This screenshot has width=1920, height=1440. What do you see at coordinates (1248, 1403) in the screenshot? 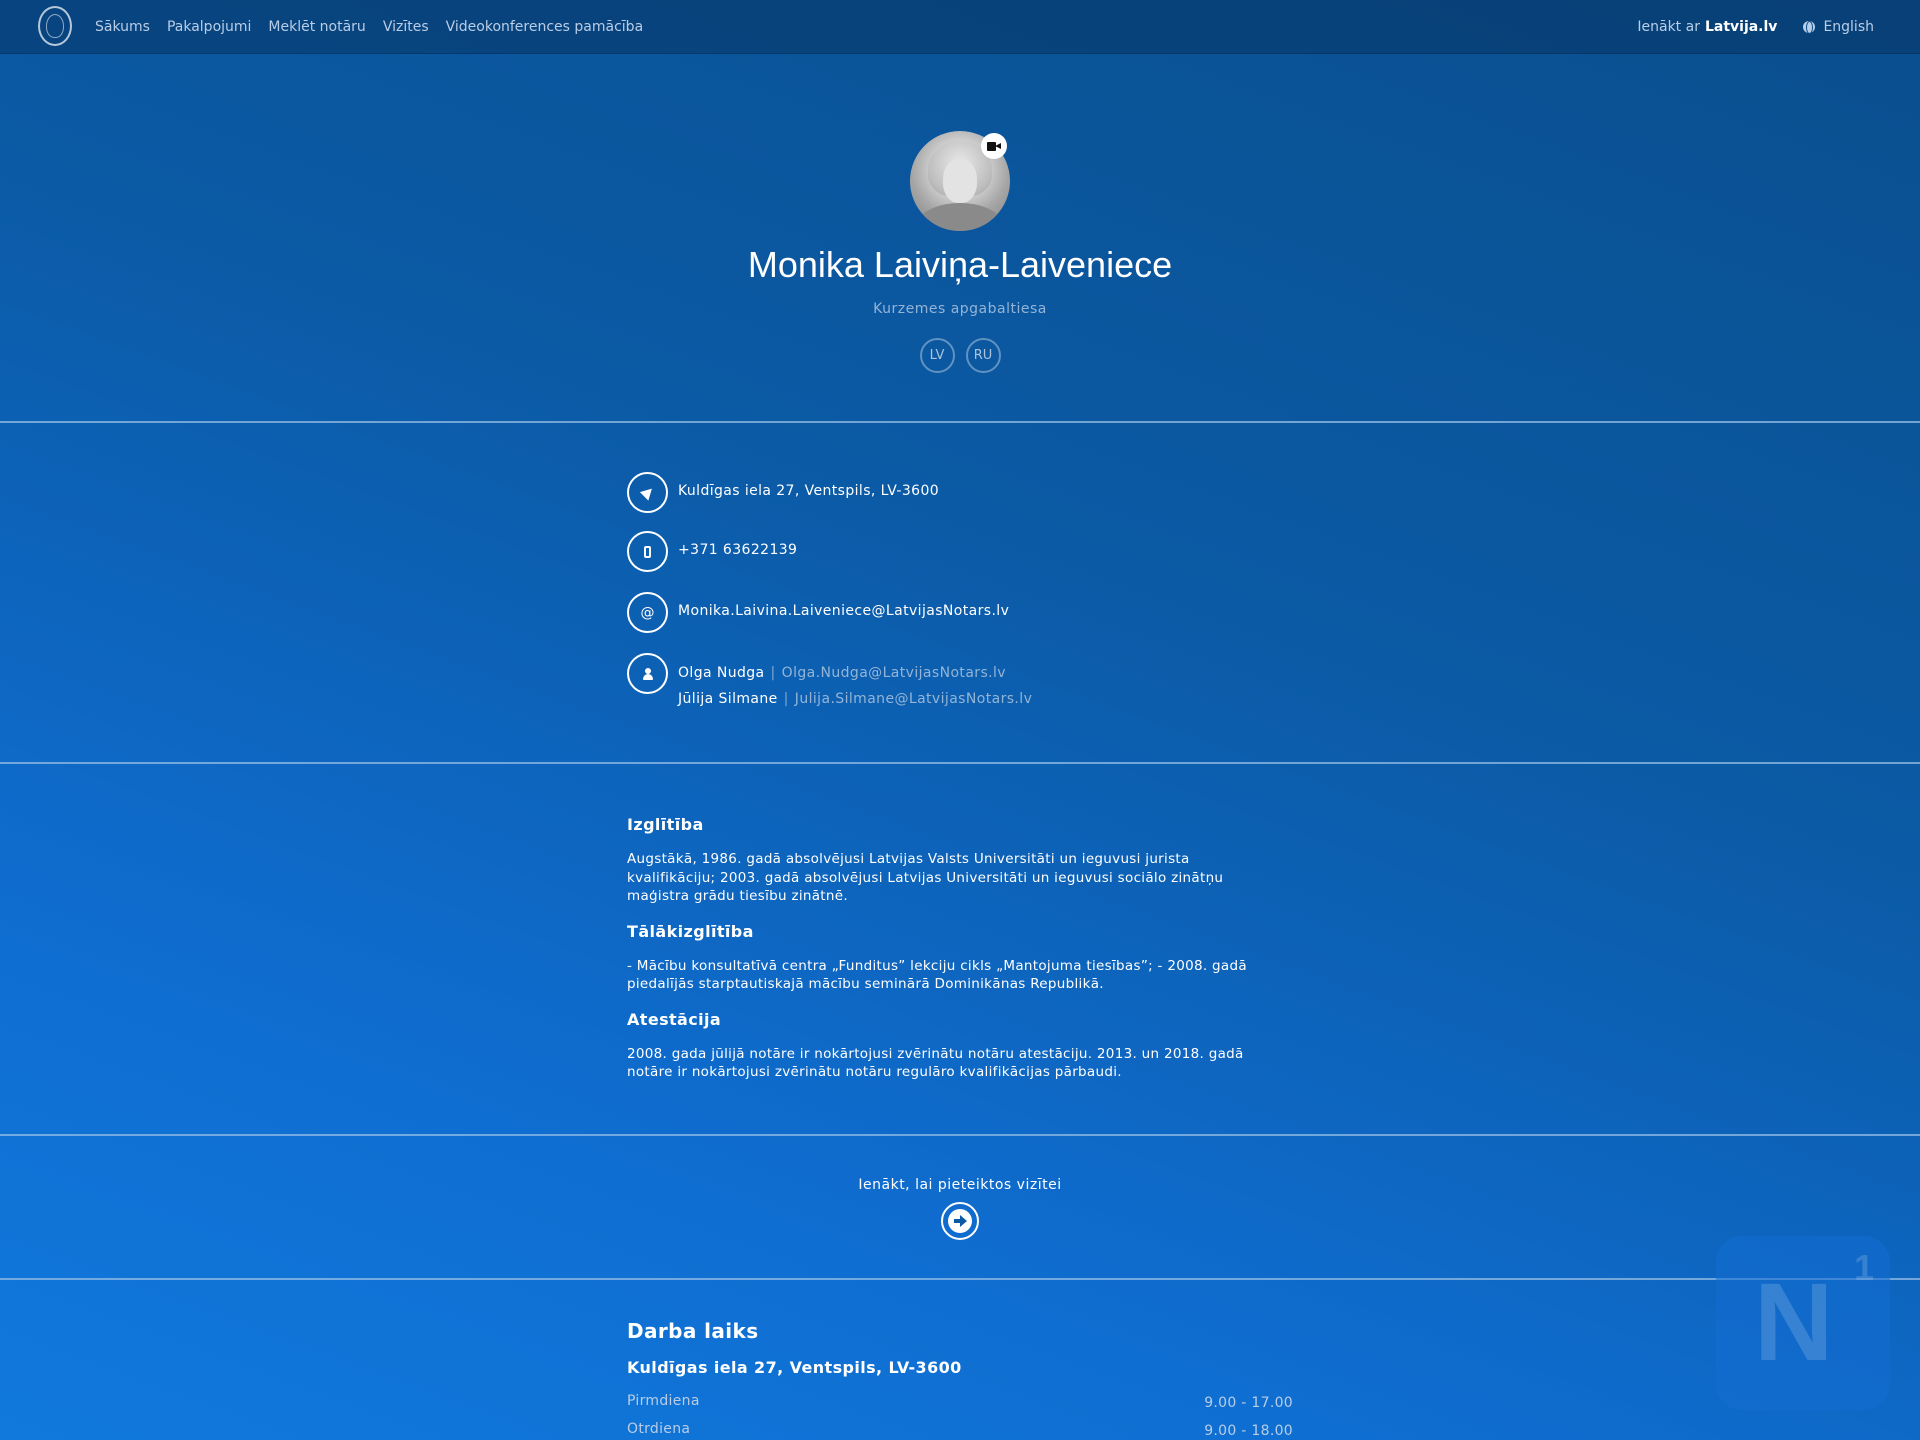
I see `hours-time: 9.00 - 17.00` at bounding box center [1248, 1403].